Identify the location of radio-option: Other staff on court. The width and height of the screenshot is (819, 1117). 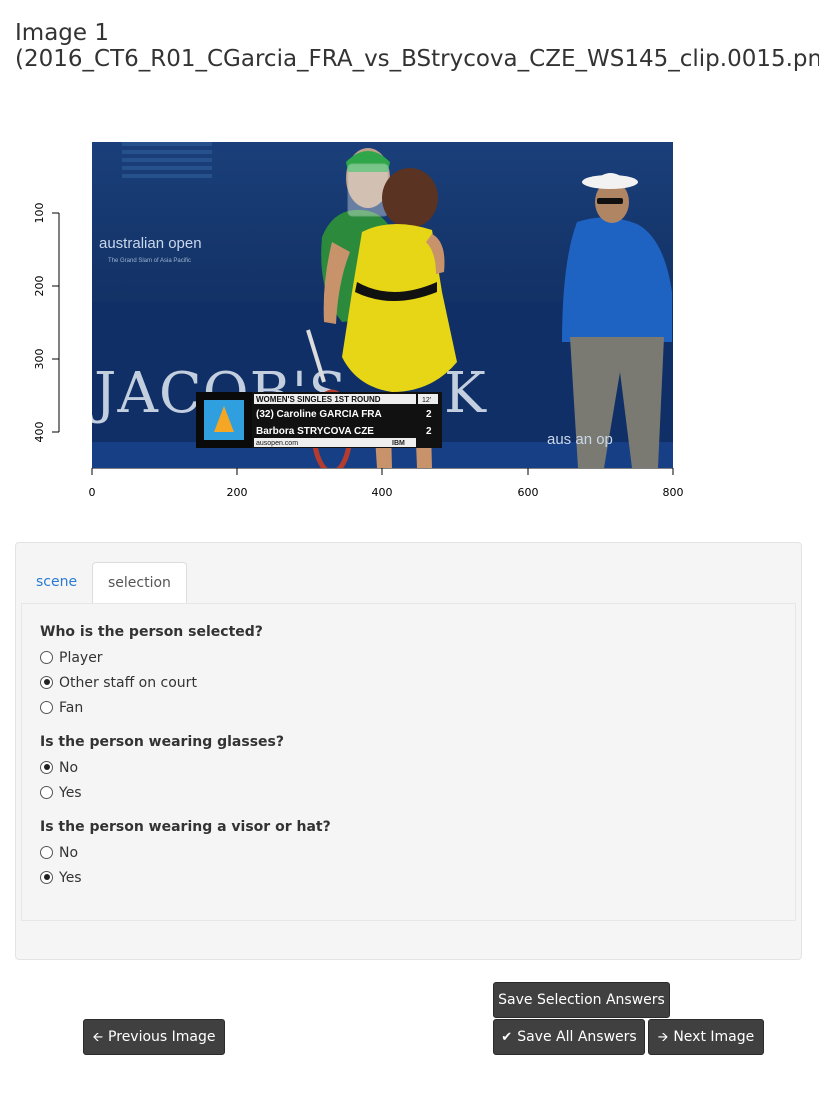
(118, 683).